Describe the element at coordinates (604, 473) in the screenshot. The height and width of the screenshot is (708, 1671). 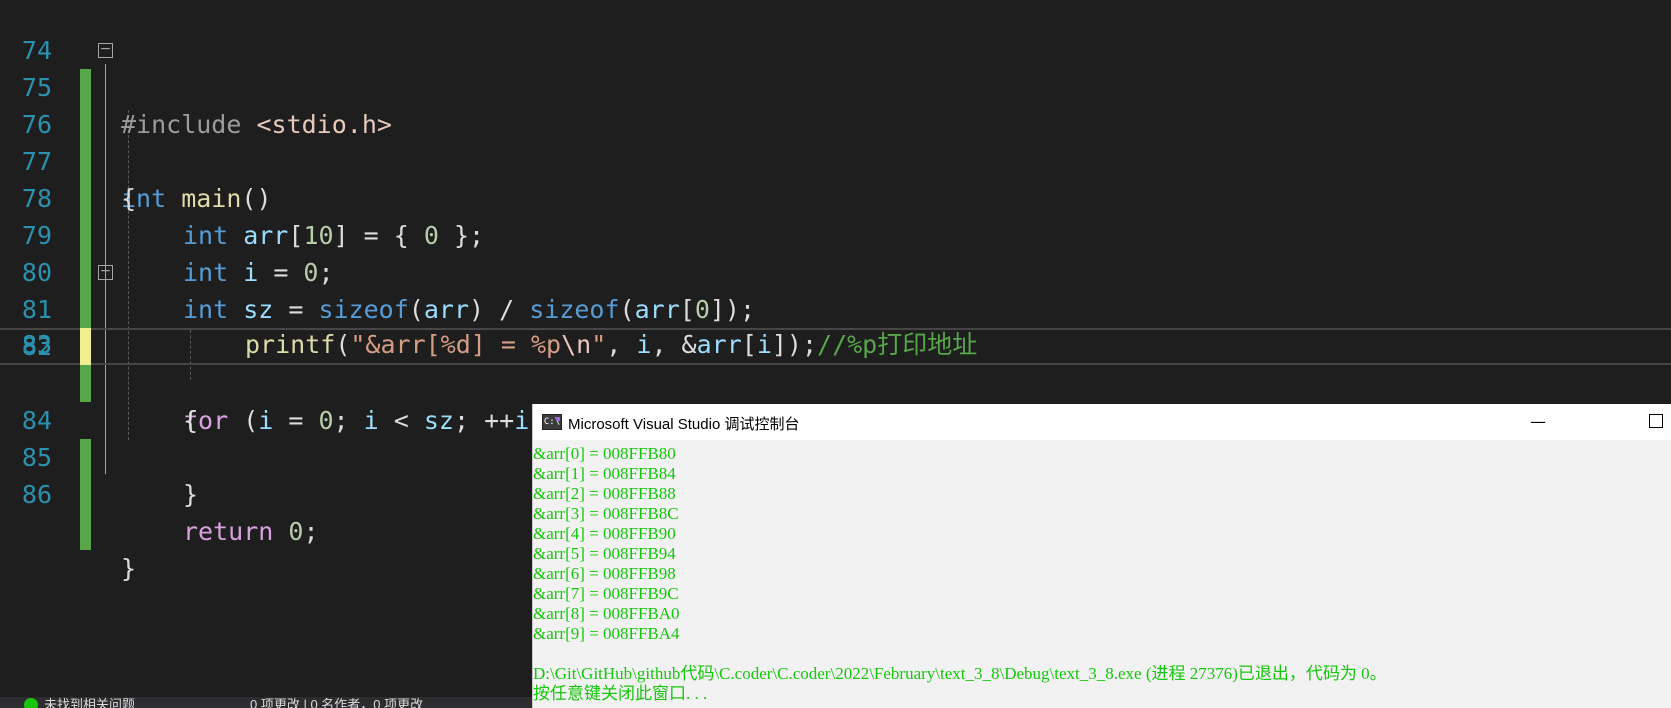
I see `console-output-line: &arr[1] = 008FFB84` at that location.